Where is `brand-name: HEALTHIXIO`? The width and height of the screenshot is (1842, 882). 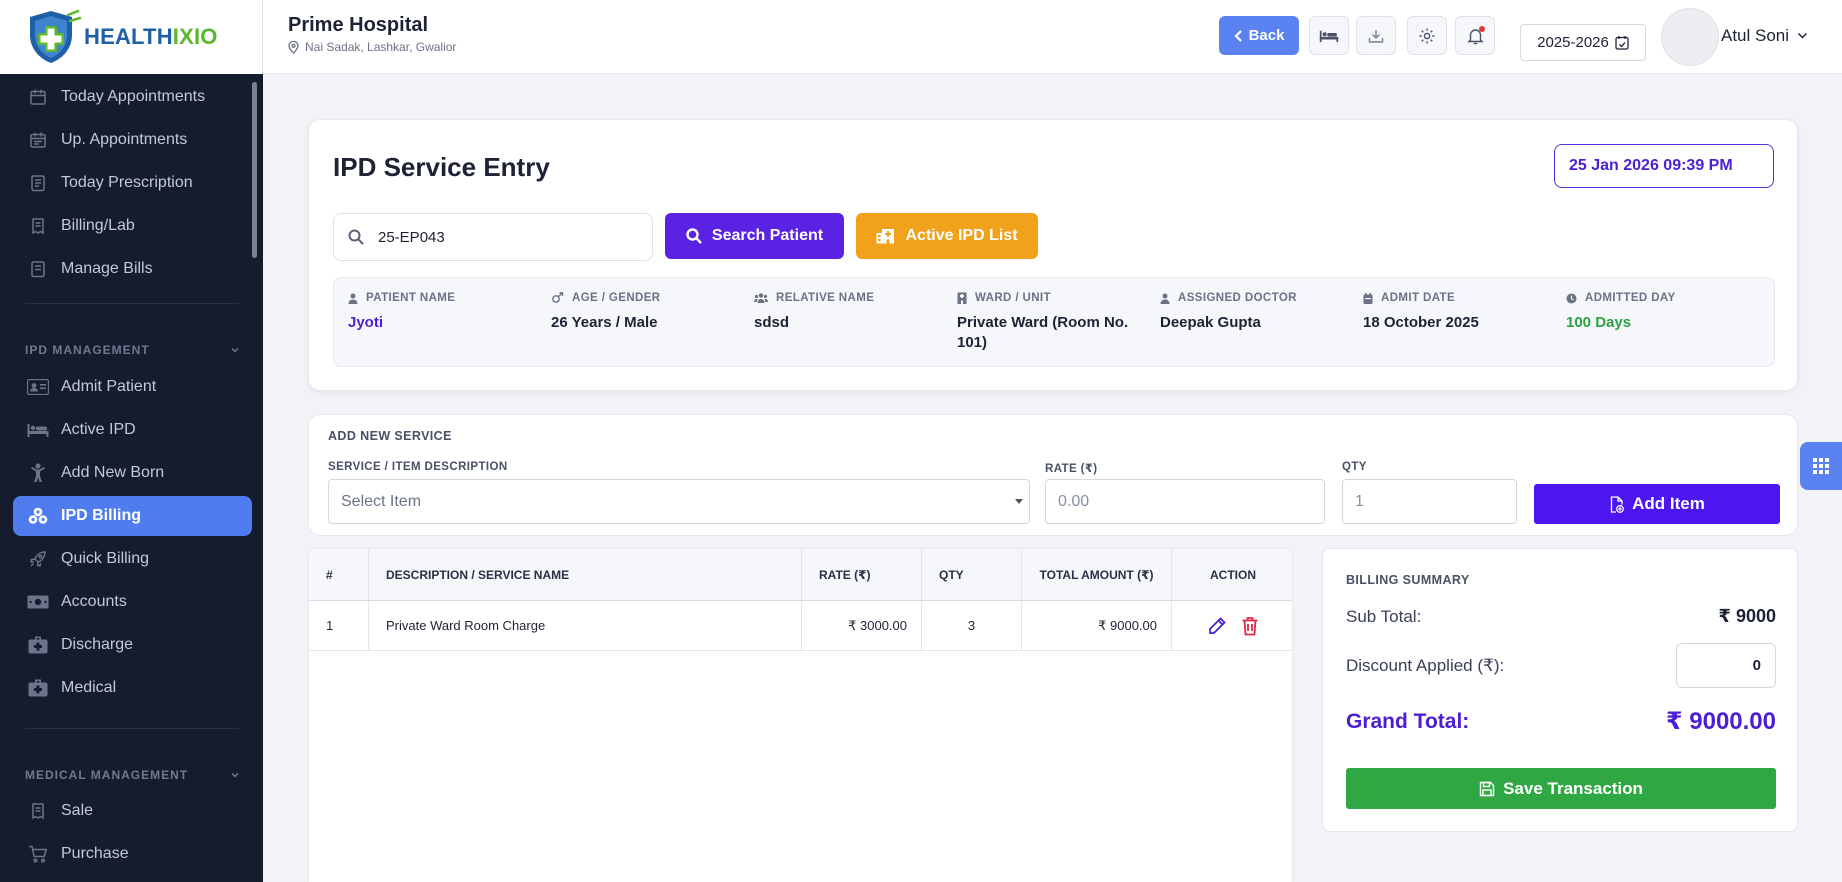 brand-name: HEALTHIXIO is located at coordinates (151, 37).